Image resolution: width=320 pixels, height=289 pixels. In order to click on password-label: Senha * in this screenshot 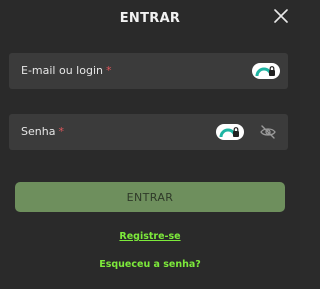, I will do `click(42, 131)`.